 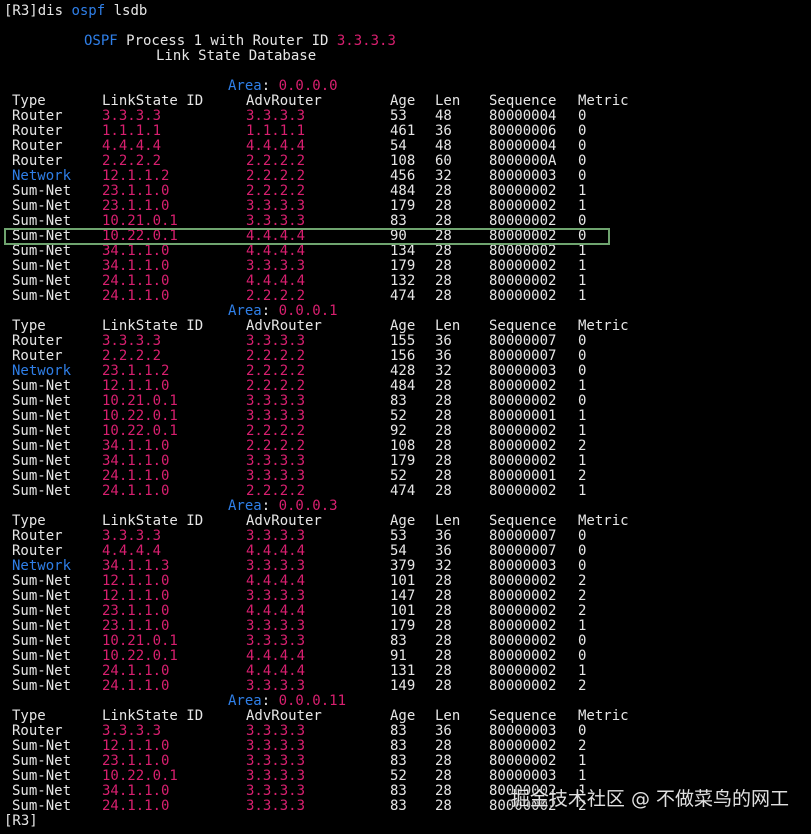 I want to click on column-seq: Sequence, so click(x=523, y=101).